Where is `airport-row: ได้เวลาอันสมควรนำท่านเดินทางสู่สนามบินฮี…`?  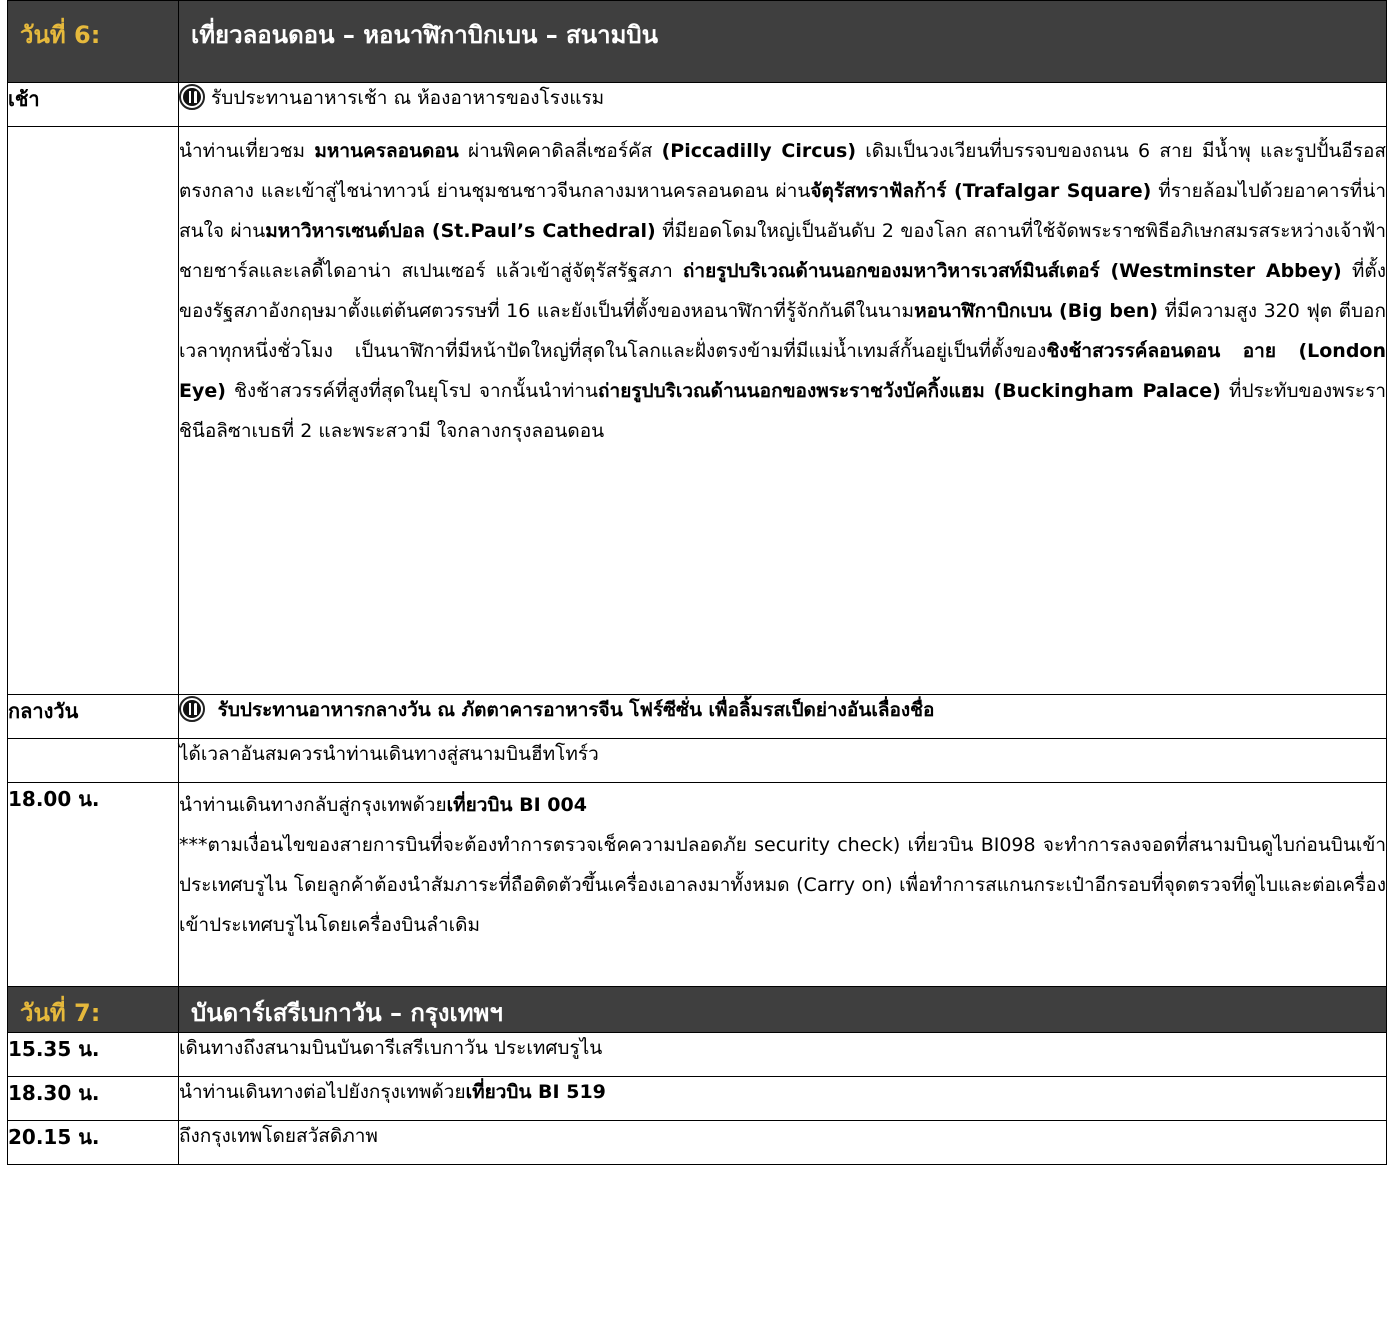 airport-row: ได้เวลาอันสมควรนำท่านเดินทางสู่สนามบินฮี… is located at coordinates (697, 760).